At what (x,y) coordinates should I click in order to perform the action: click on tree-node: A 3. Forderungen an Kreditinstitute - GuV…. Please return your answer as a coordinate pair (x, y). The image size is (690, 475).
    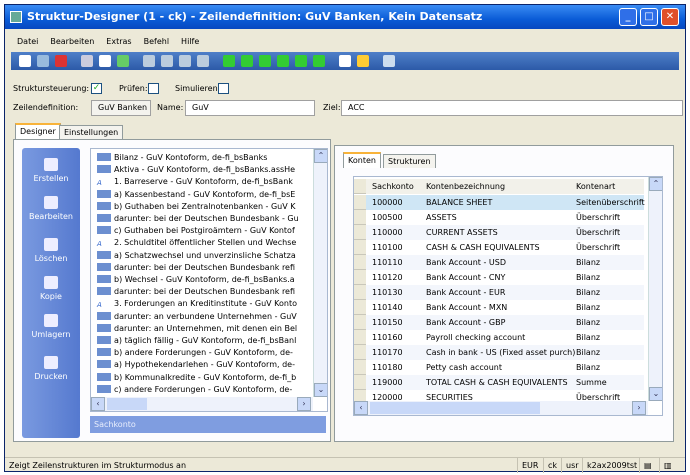
    Looking at the image, I should click on (197, 304).